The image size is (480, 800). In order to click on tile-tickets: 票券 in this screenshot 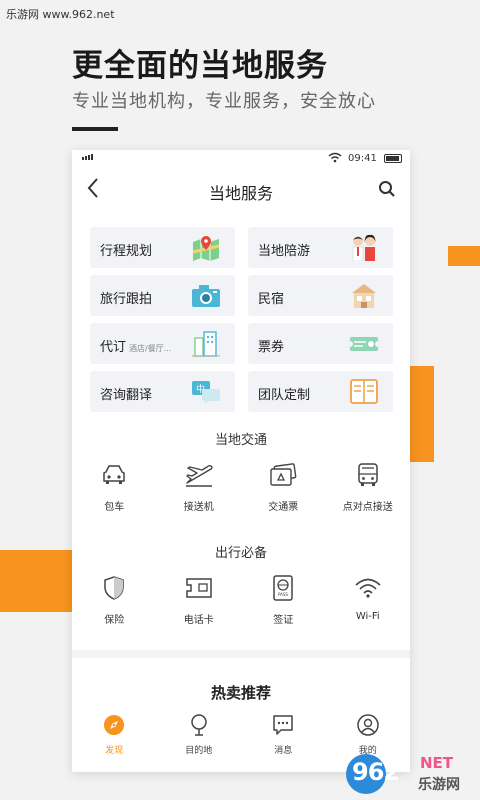, I will do `click(320, 343)`.